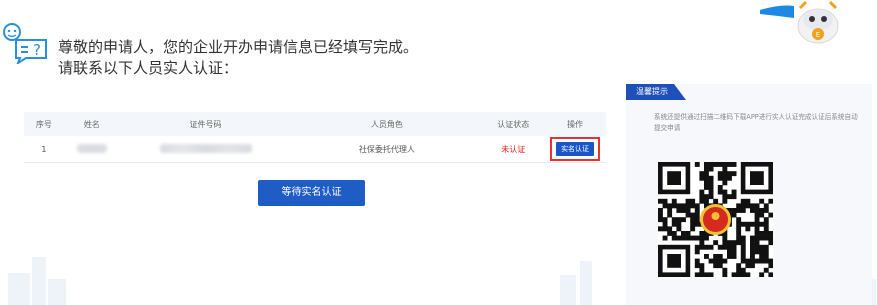 The image size is (877, 305). I want to click on action-highlight-box: 实名认证, so click(575, 149).